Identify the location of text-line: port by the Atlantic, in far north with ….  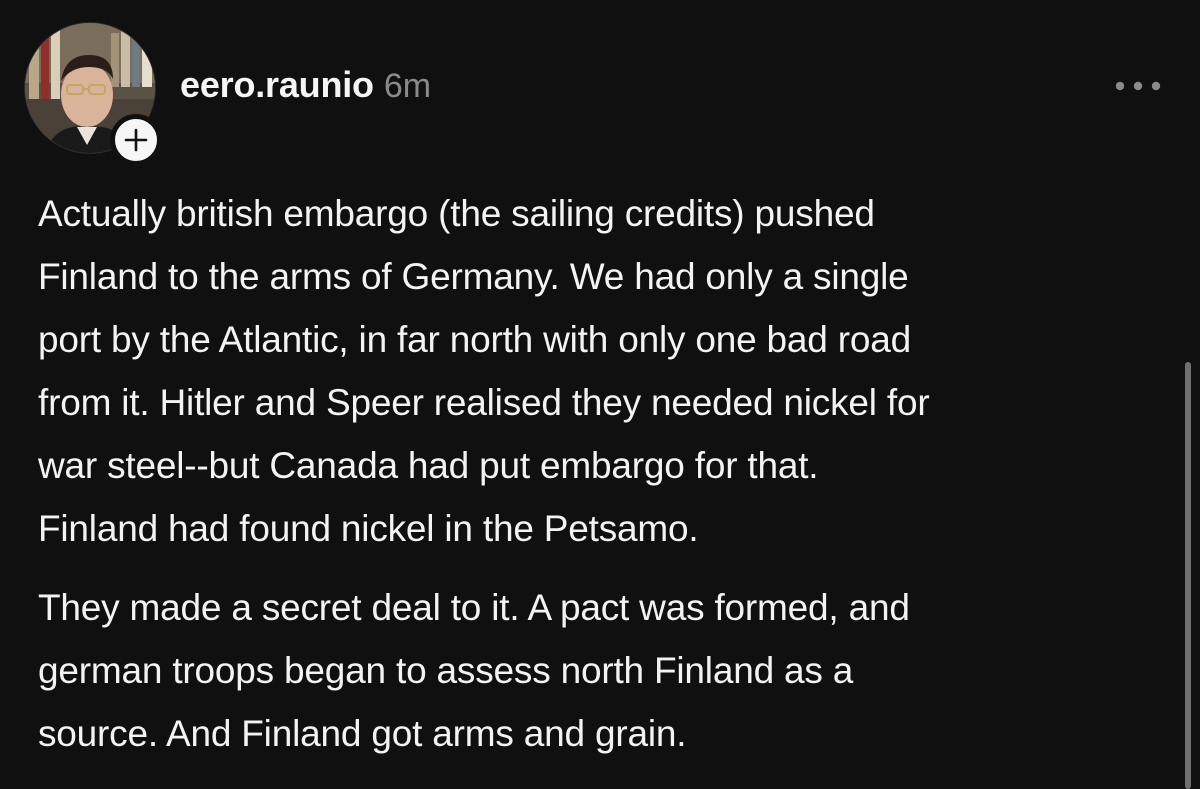
(475, 339).